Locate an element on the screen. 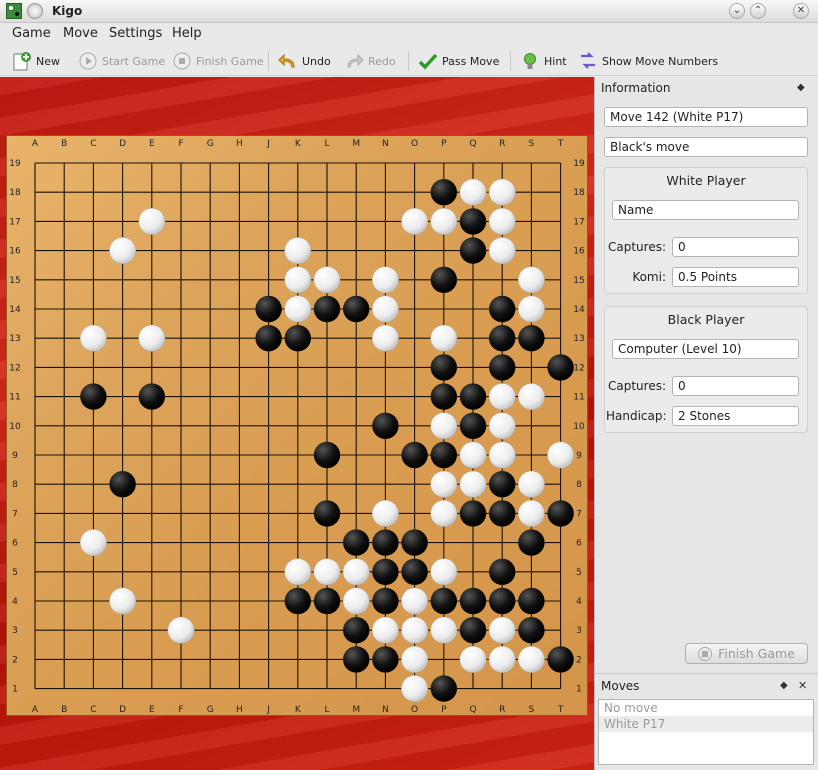 The height and width of the screenshot is (770, 818). finish-game-toolbar-button: Finish Game is located at coordinates (218, 61).